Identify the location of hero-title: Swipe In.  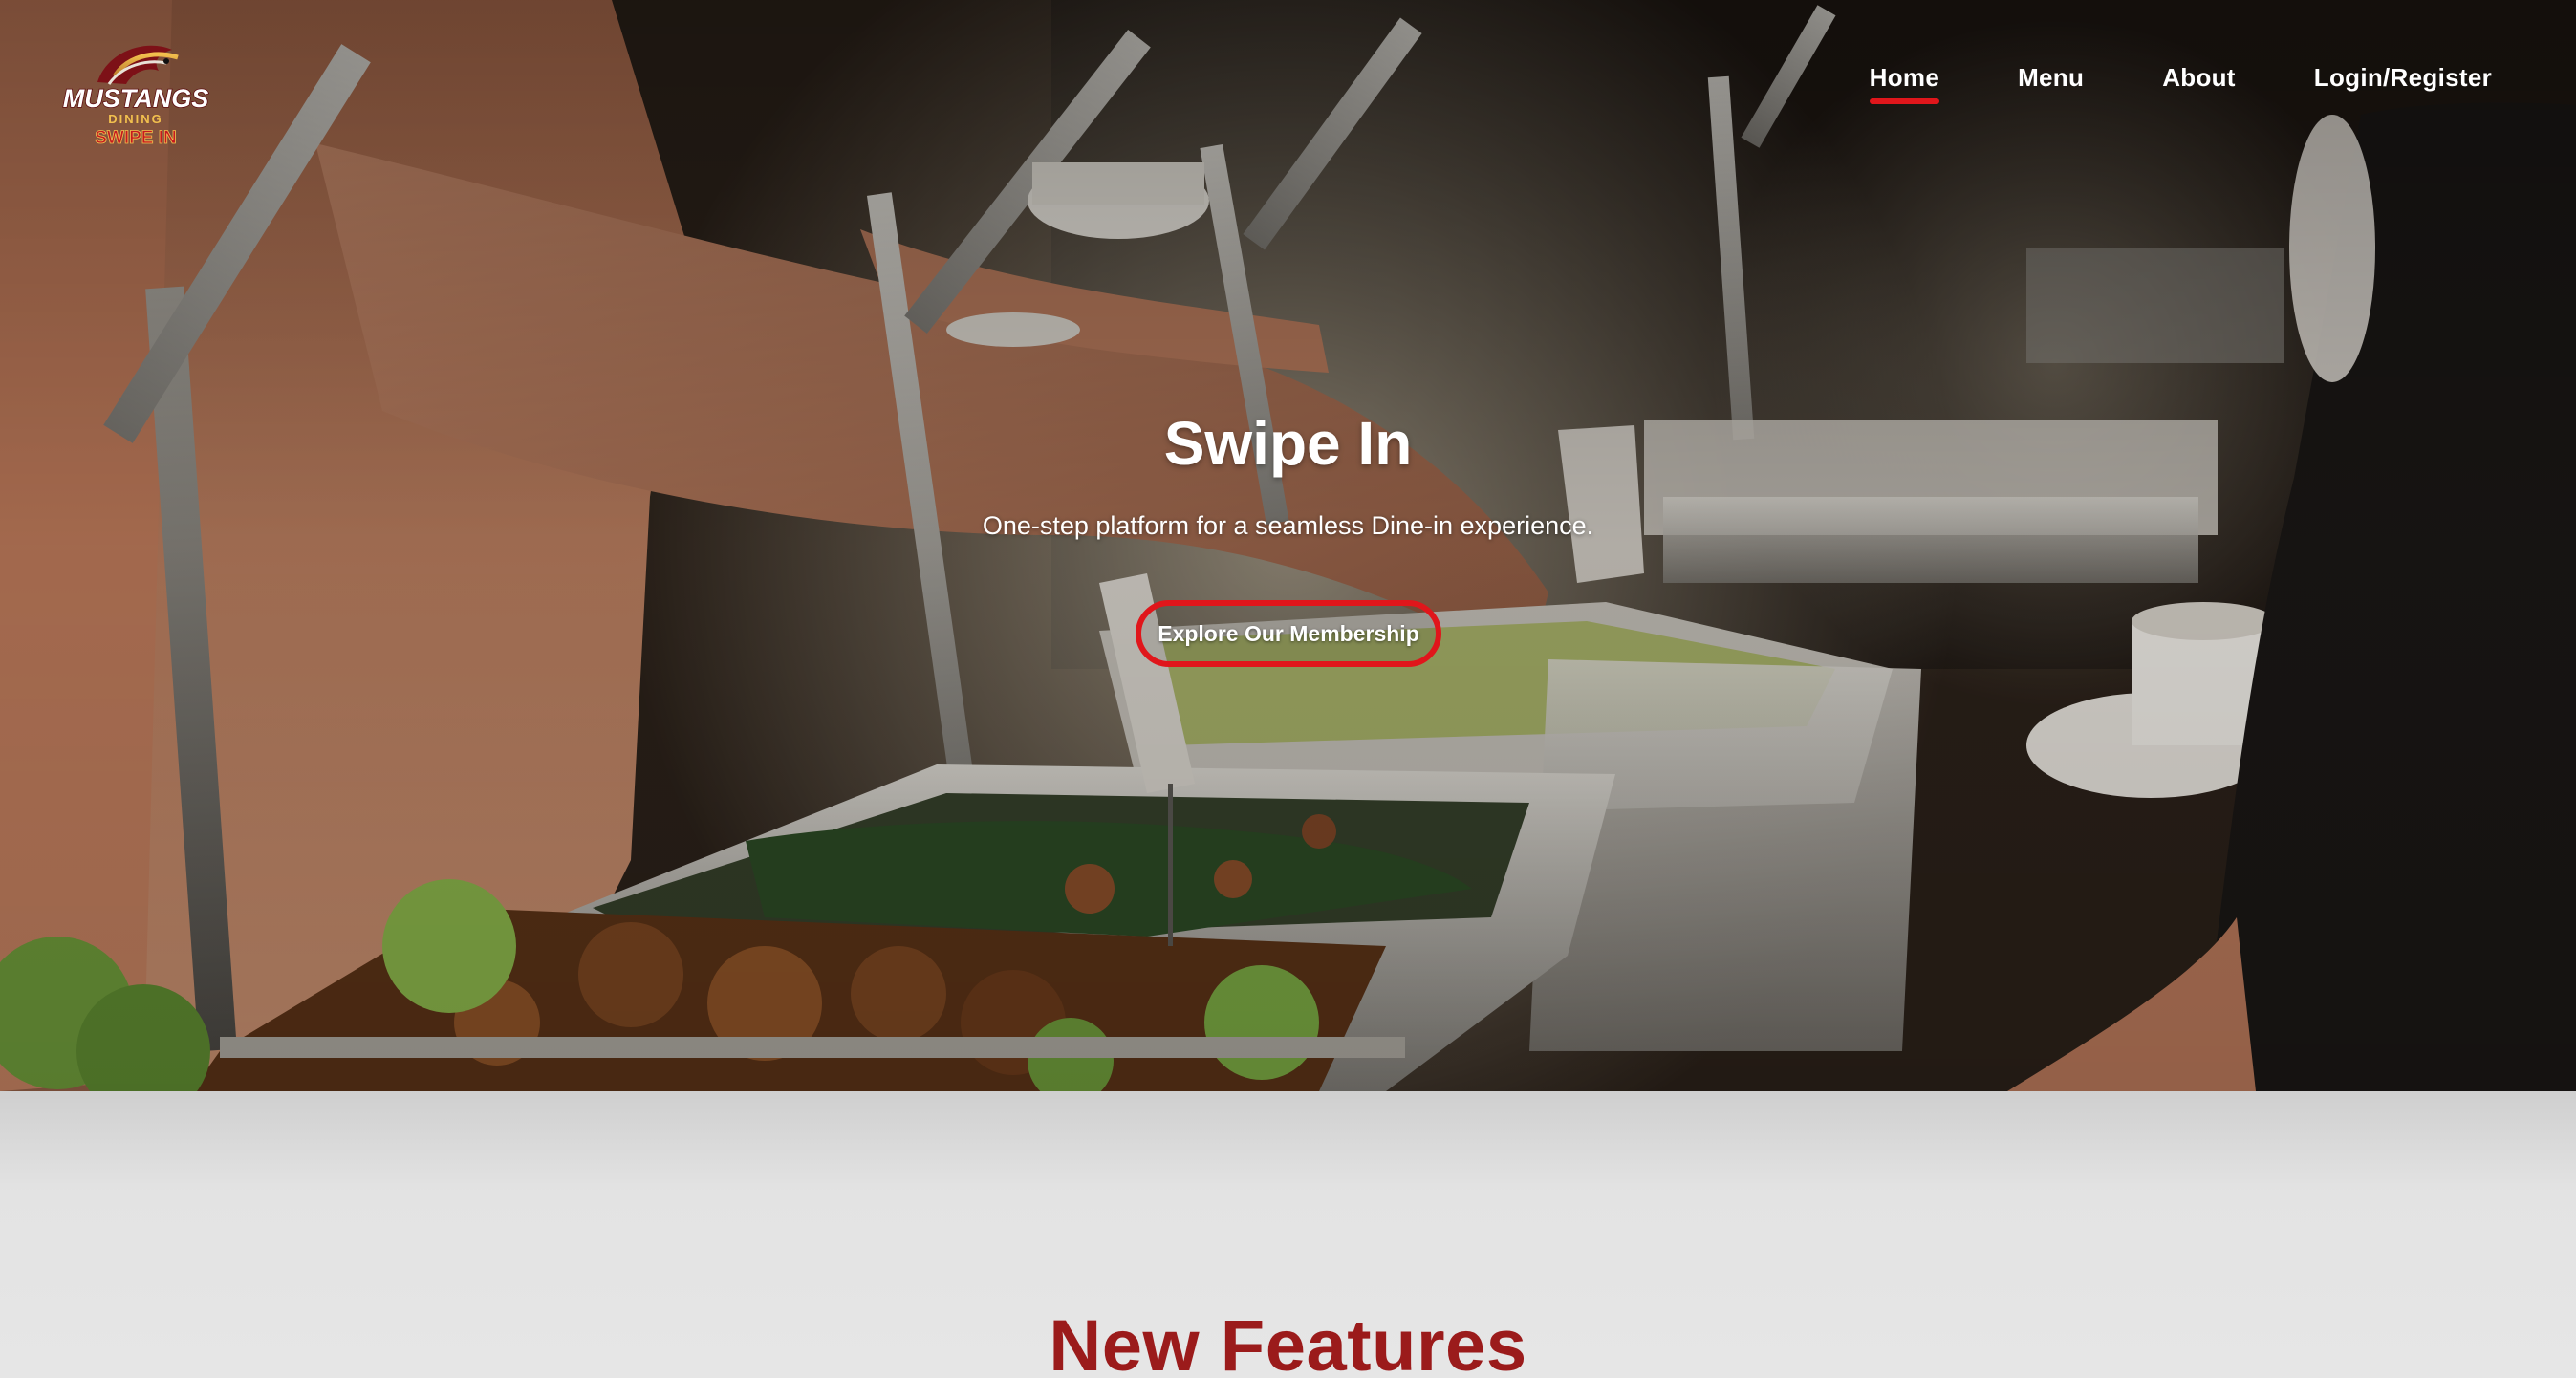
(1288, 443).